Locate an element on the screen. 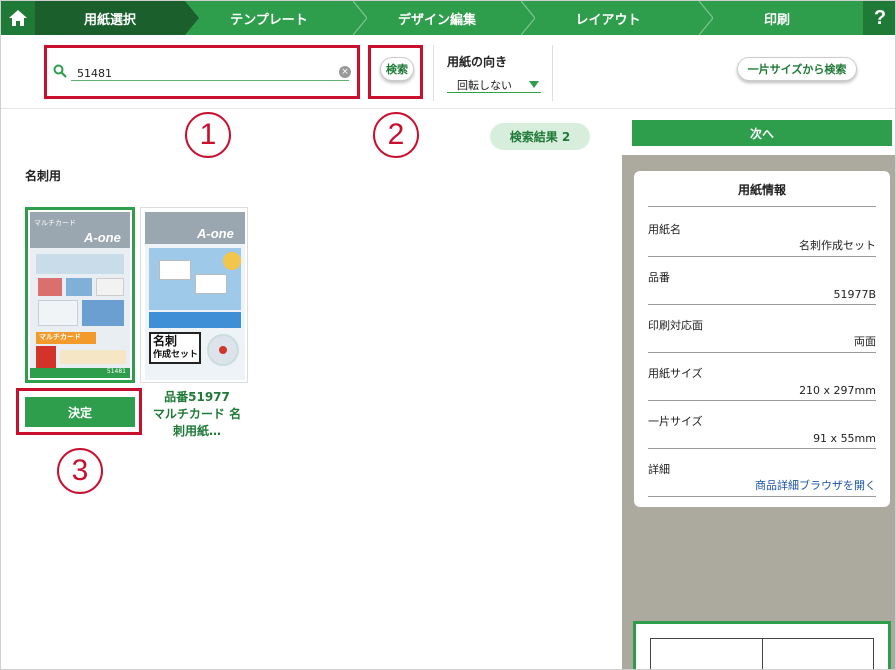  info-key: 用紙名 is located at coordinates (664, 229).